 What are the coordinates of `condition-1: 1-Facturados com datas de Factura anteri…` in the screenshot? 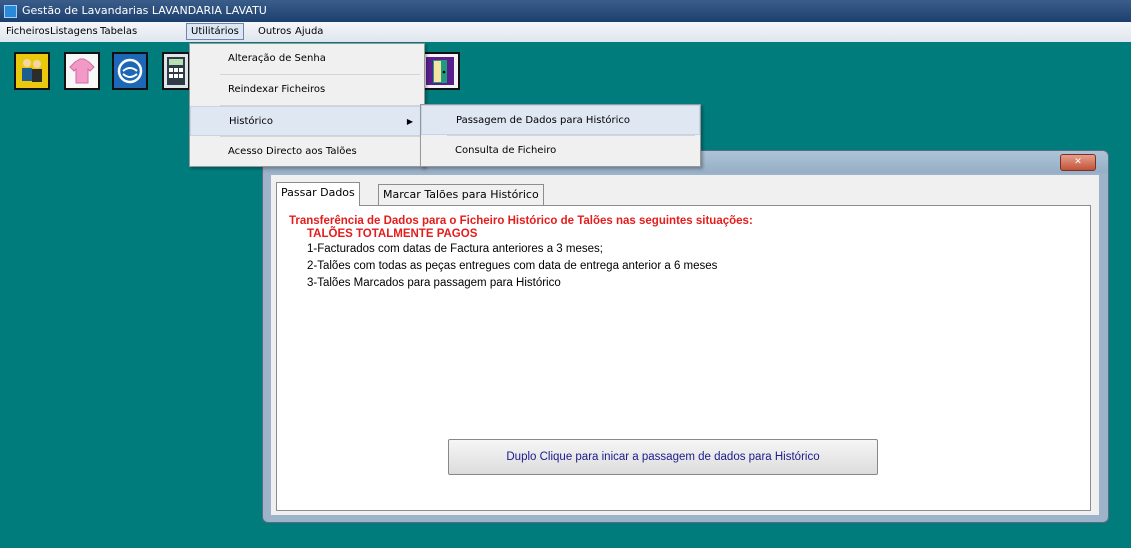 It's located at (455, 249).